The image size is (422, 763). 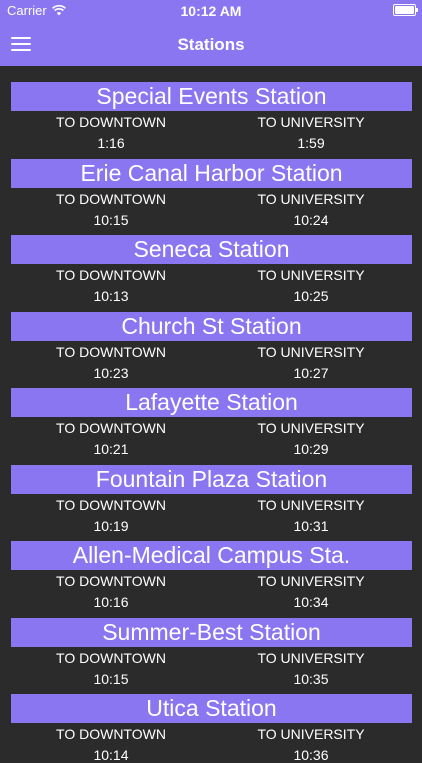 What do you see at coordinates (211, 632) in the screenshot?
I see `station-name: Summer-Best Station` at bounding box center [211, 632].